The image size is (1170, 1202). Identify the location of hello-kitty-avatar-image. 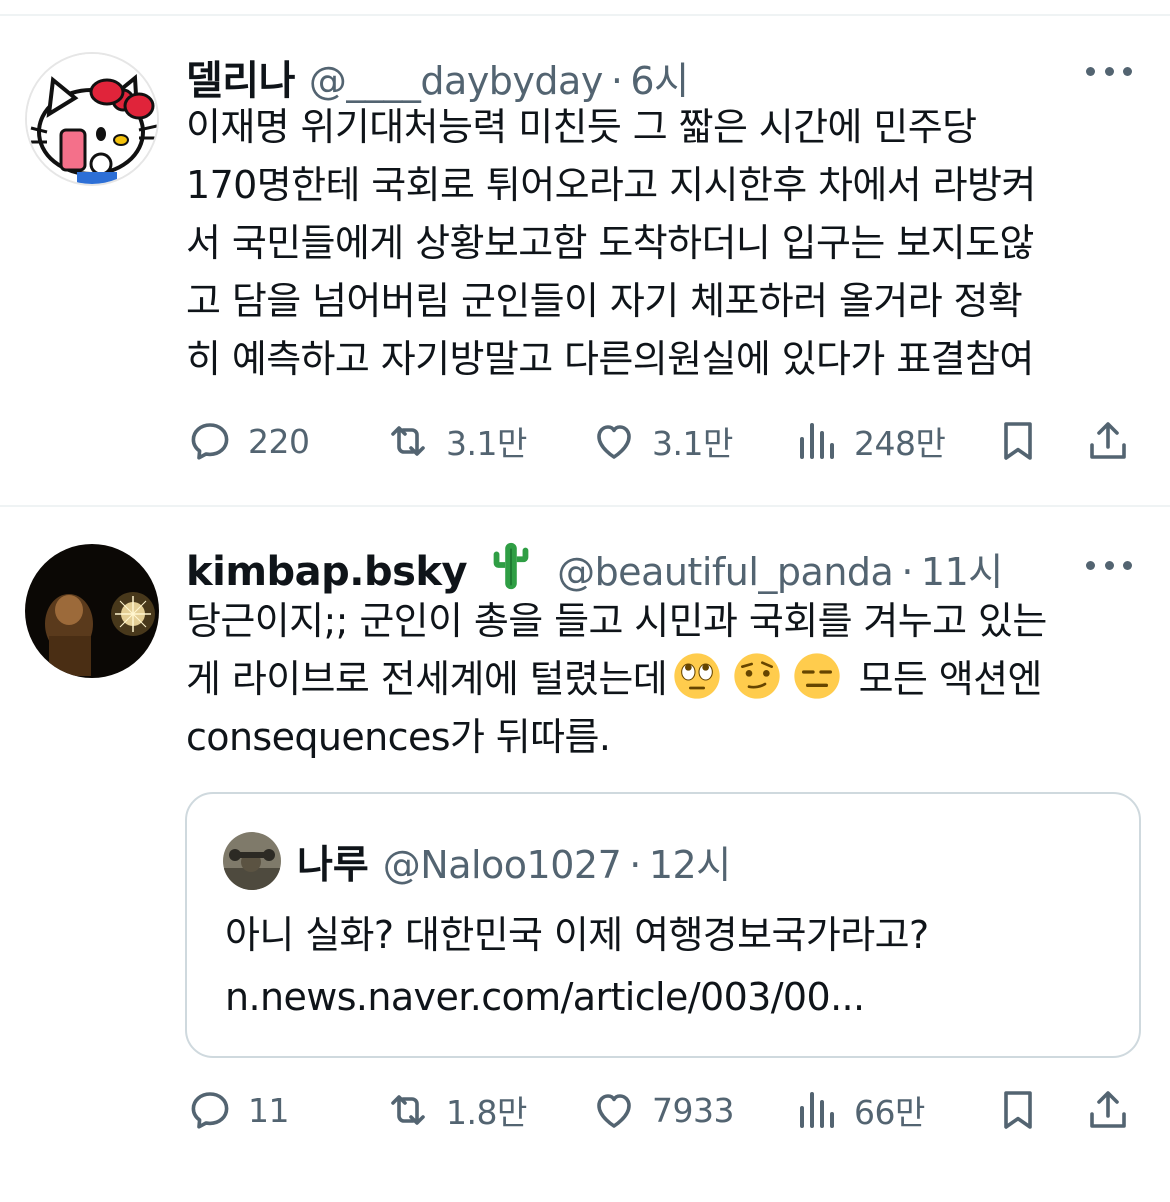
(92, 119).